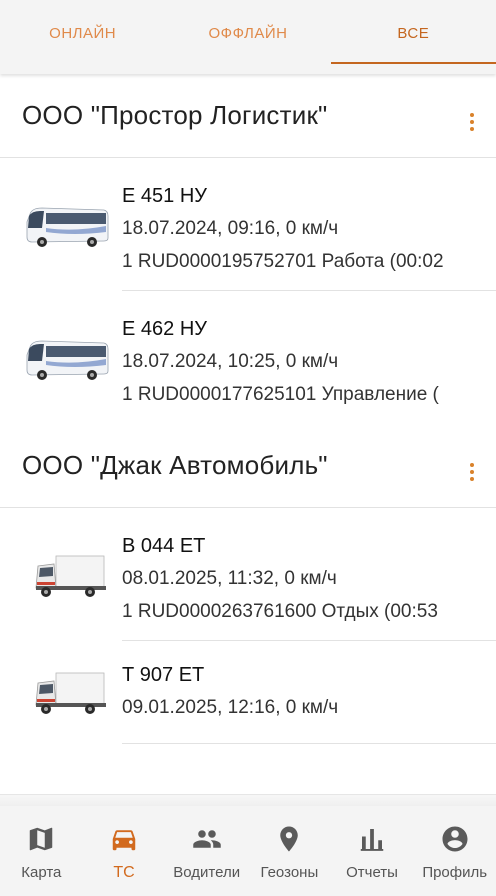  I want to click on group-title: ООО "Простор Логистик", so click(175, 115).